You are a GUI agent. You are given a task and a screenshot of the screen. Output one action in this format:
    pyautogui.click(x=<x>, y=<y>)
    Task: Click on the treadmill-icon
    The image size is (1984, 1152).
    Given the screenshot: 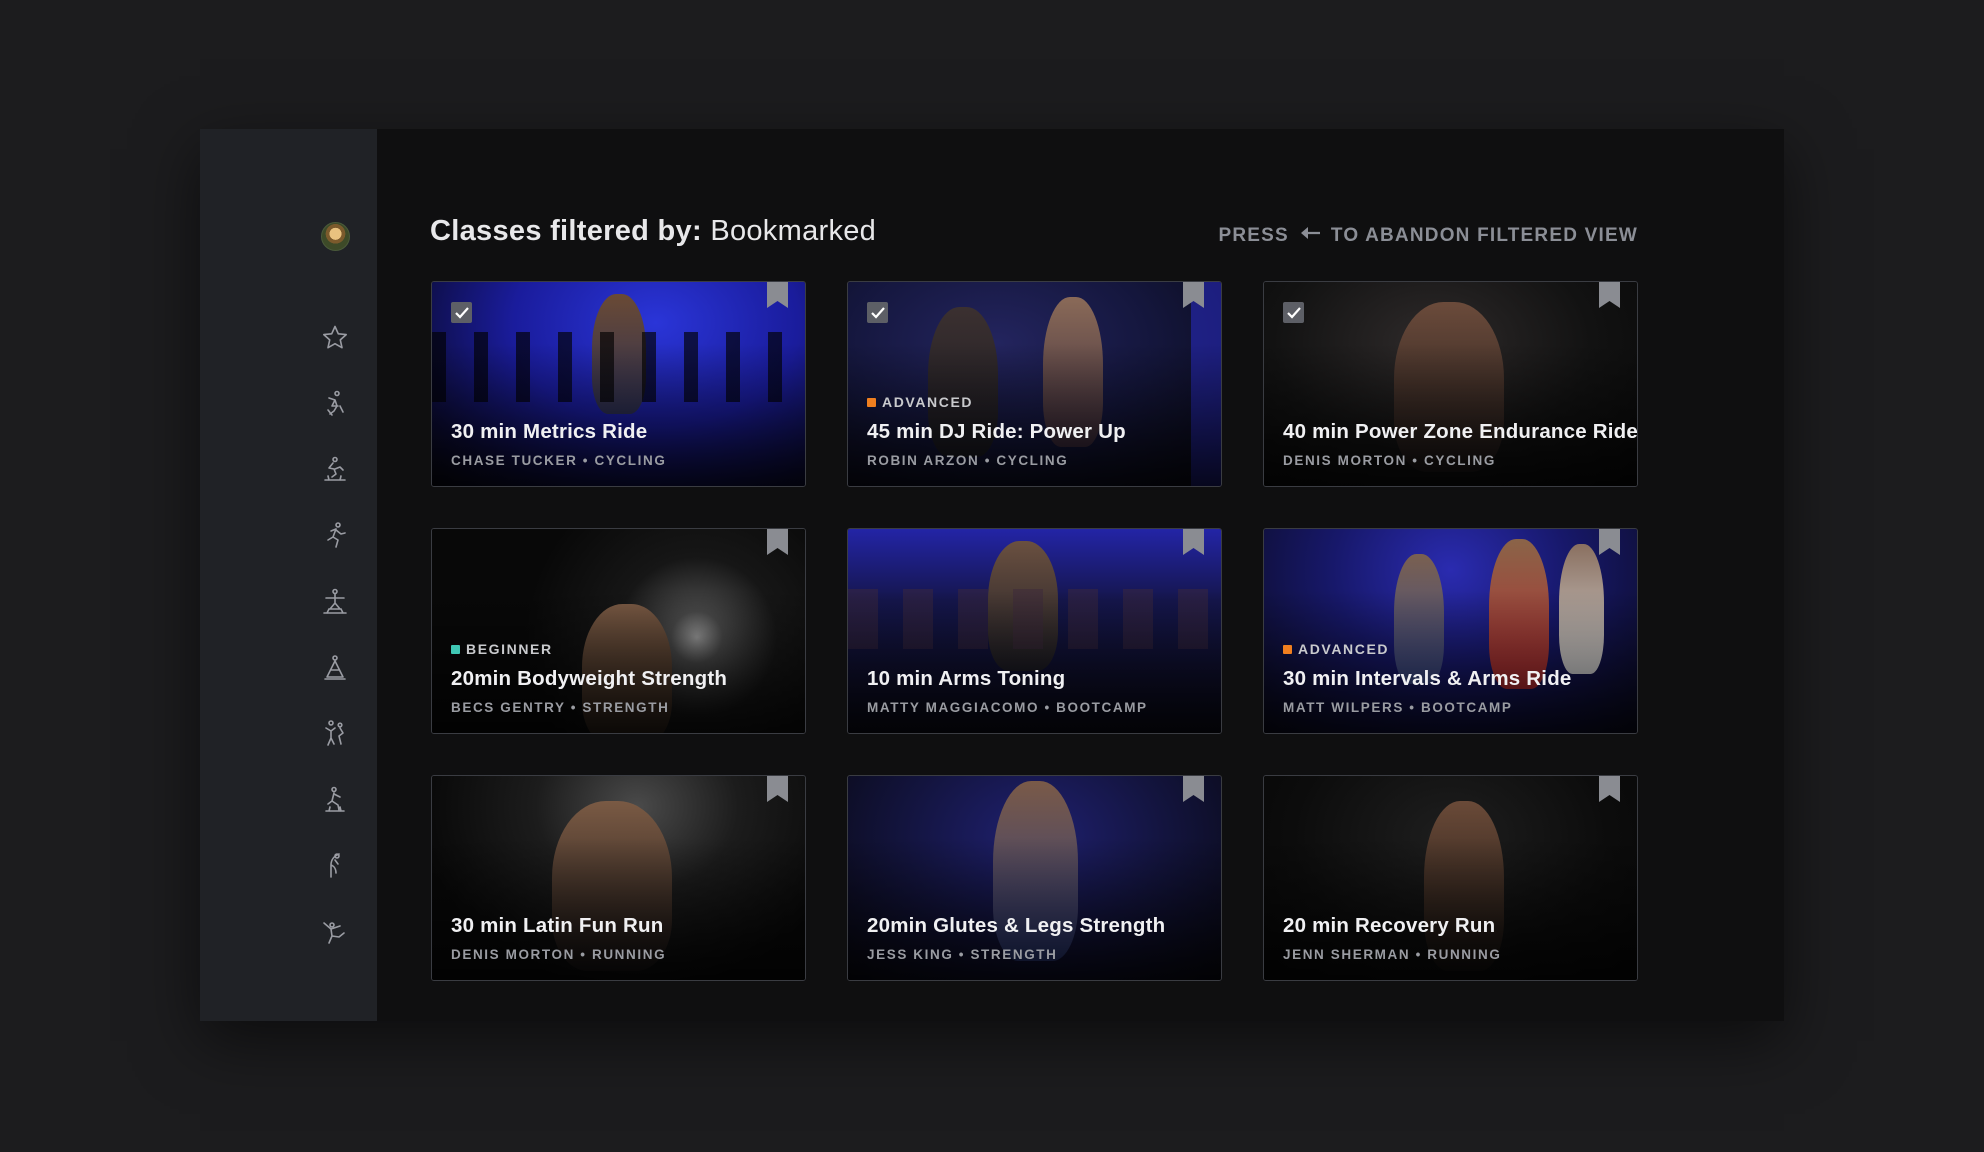 What is the action you would take?
    pyautogui.click(x=335, y=470)
    